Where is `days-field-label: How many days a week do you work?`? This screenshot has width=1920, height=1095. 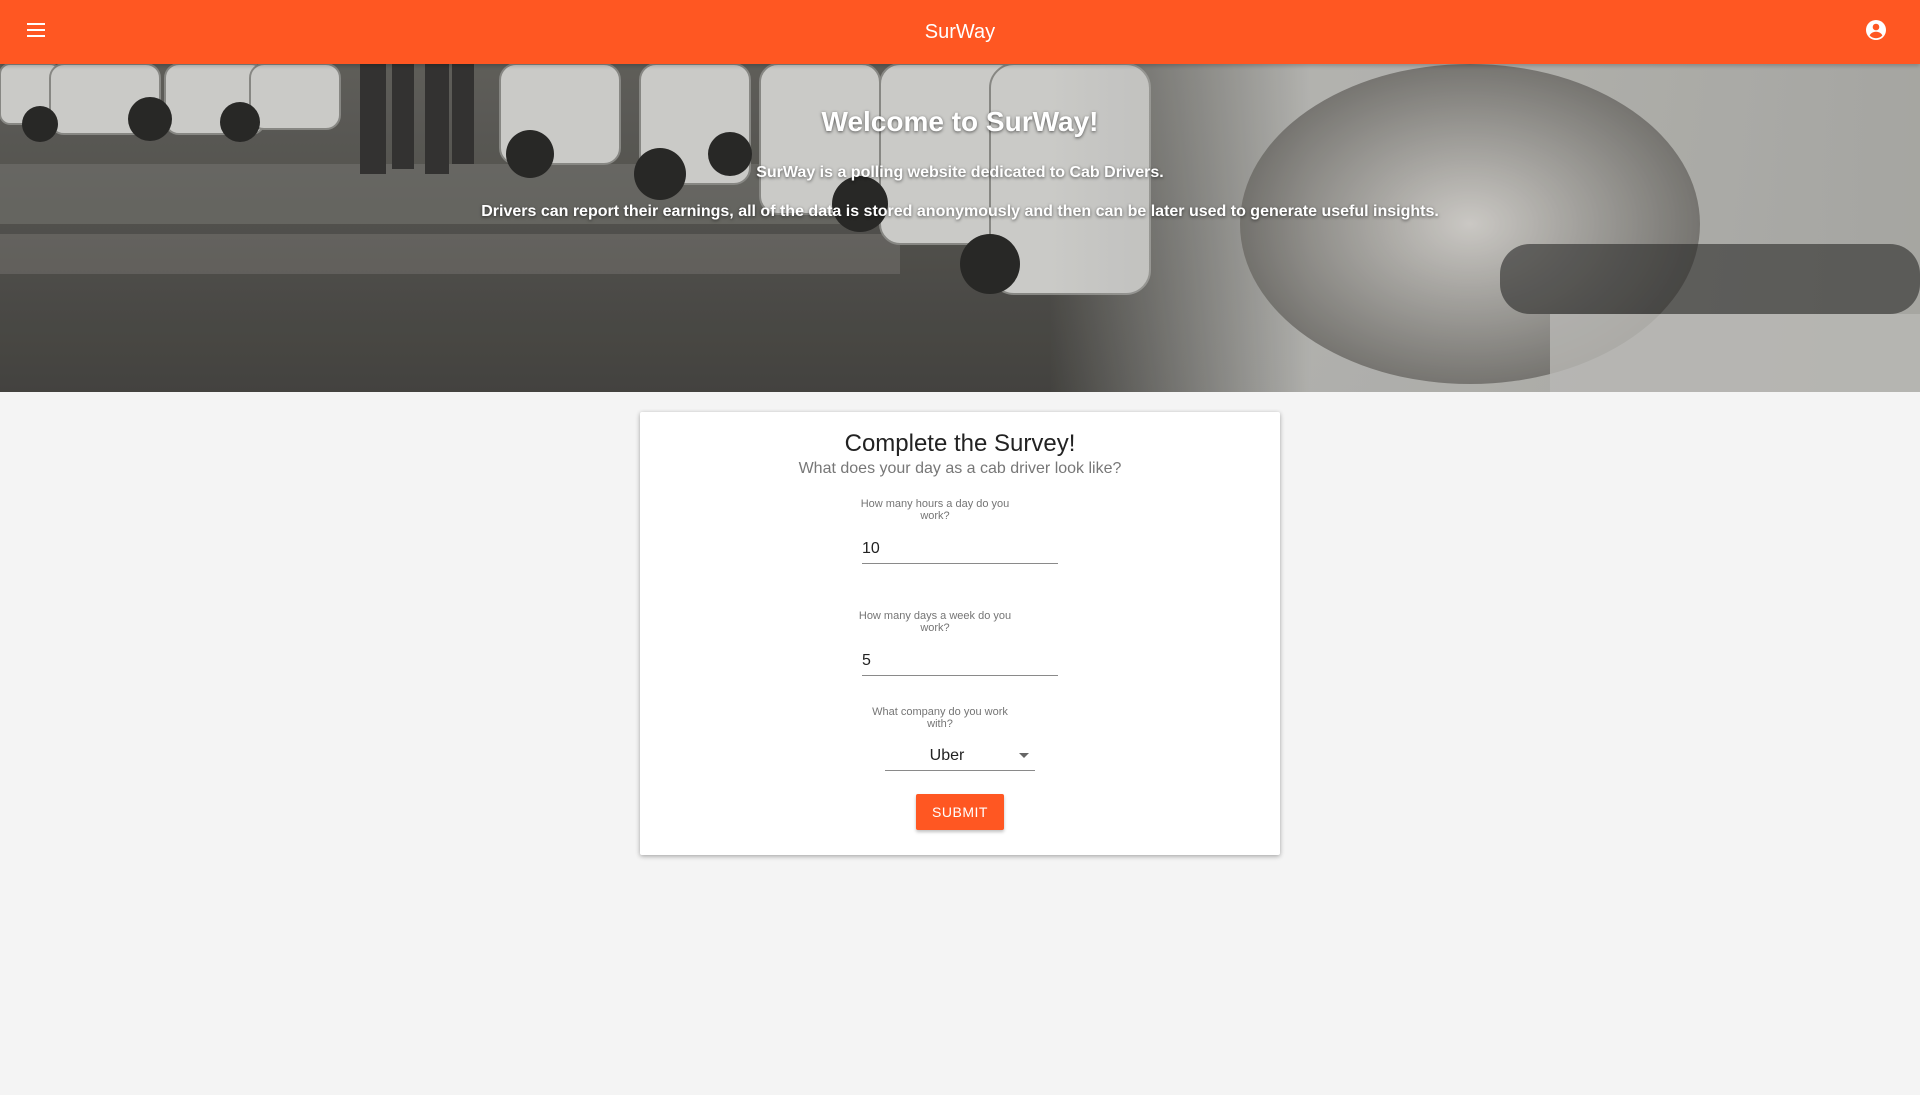 days-field-label: How many days a week do you work? is located at coordinates (935, 622).